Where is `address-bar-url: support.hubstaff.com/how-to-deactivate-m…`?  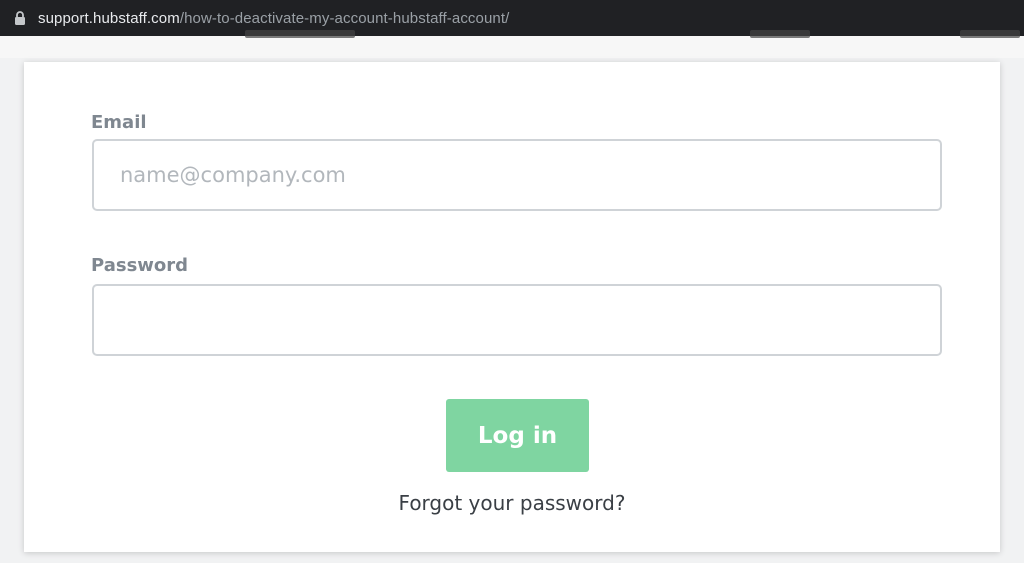 address-bar-url: support.hubstaff.com/how-to-deactivate-m… is located at coordinates (273, 18).